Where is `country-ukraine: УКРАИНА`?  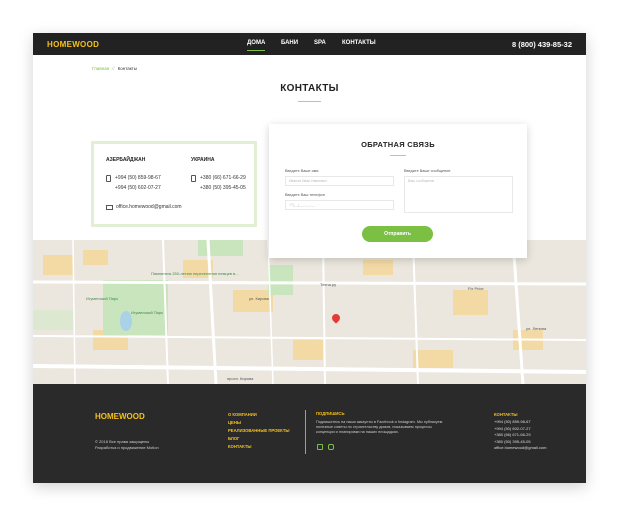
country-ukraine: УКРАИНА is located at coordinates (203, 160).